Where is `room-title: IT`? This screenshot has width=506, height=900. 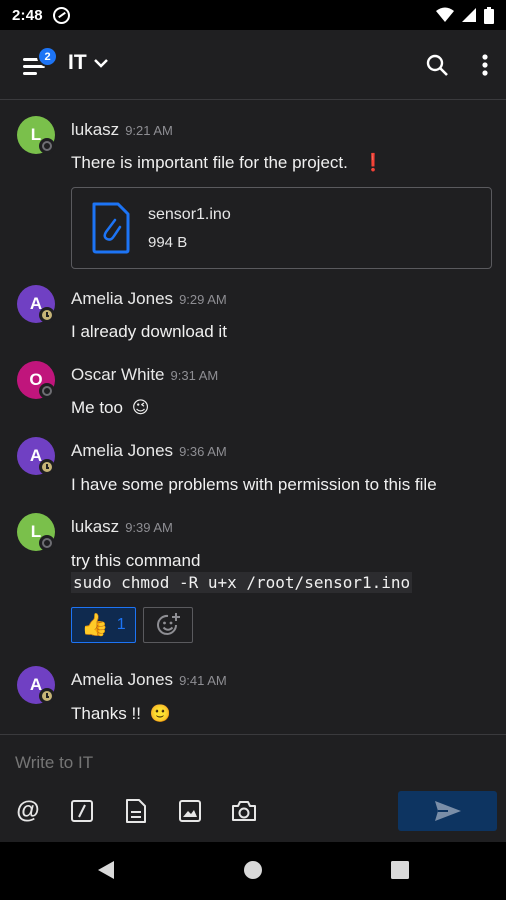 room-title: IT is located at coordinates (88, 63).